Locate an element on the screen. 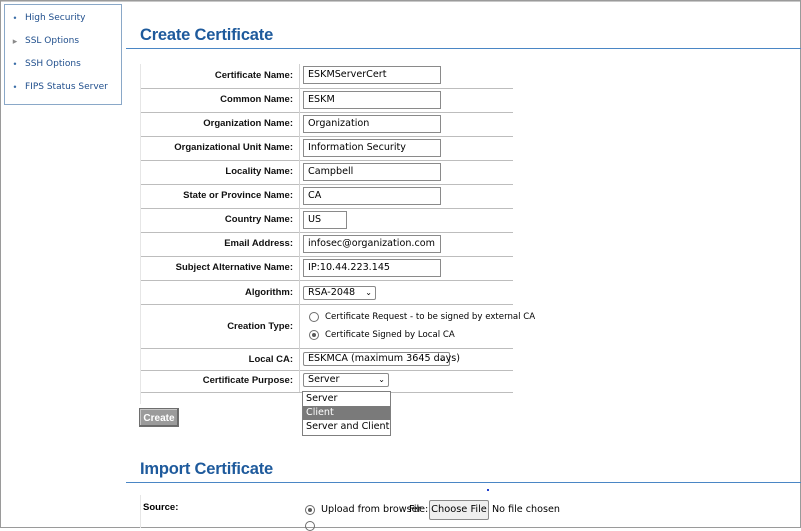  organization-name-input: Organization is located at coordinates (372, 124).